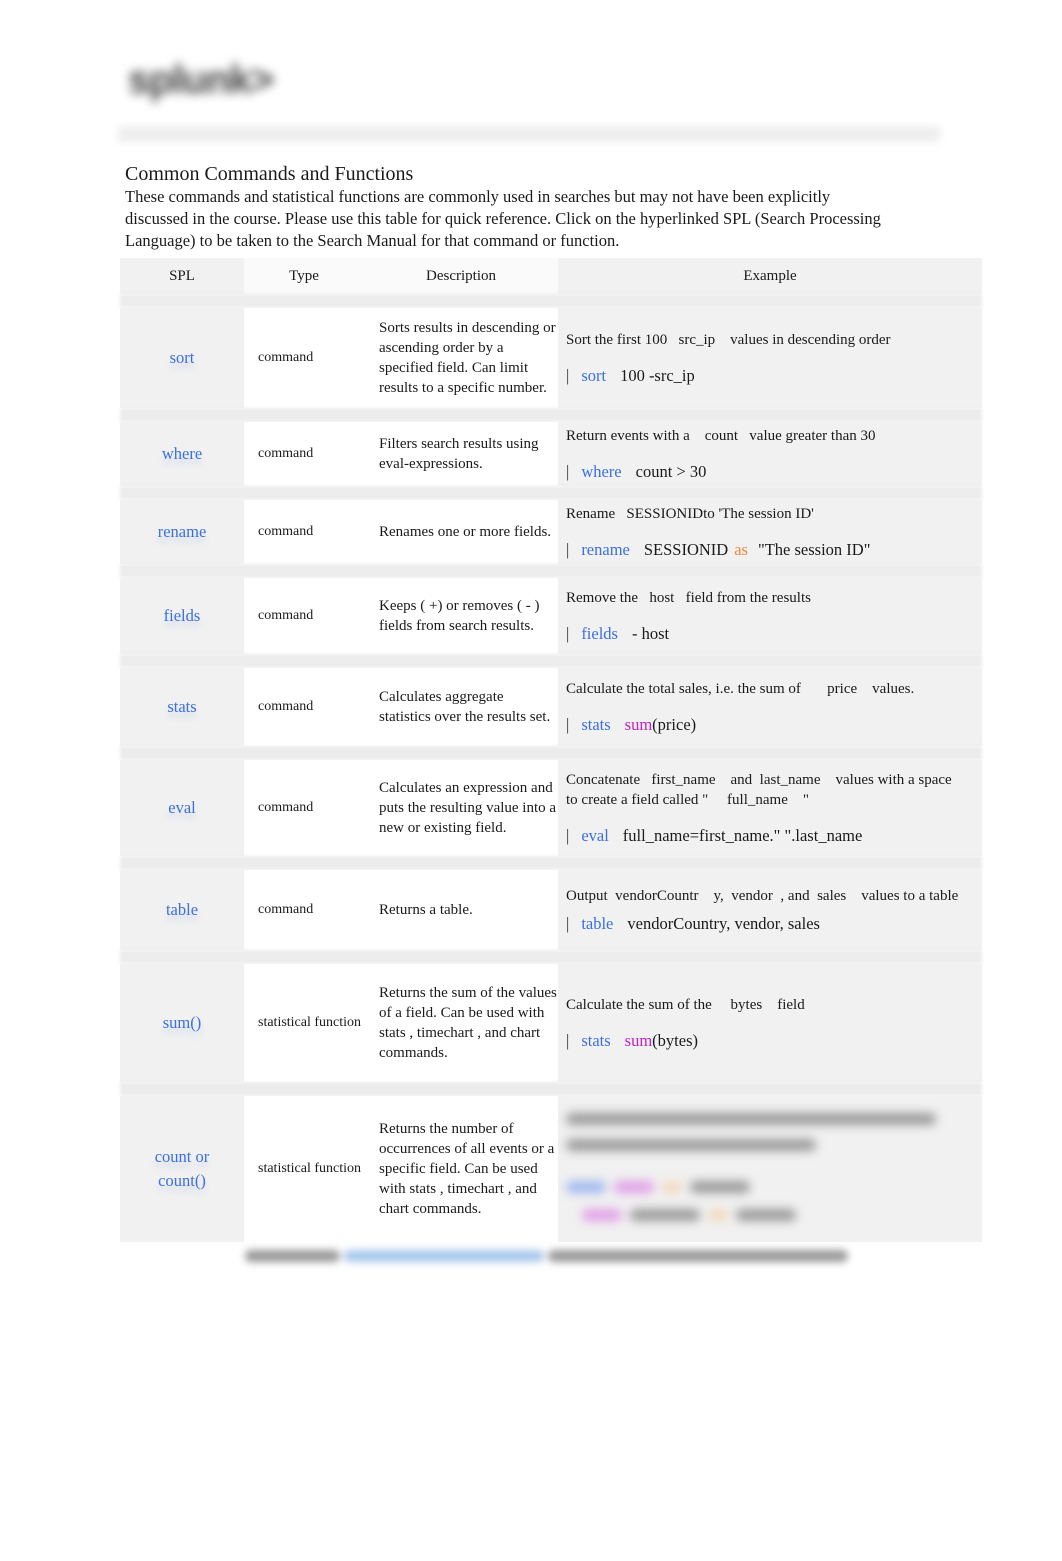 Image resolution: width=1062 pixels, height=1561 pixels. I want to click on example-command: | fields - host, so click(617, 634).